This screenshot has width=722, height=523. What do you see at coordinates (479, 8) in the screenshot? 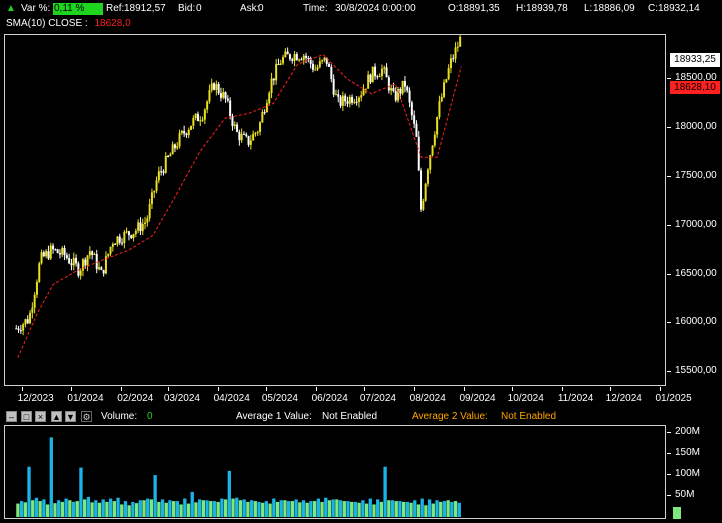
I see `open-value: 18891,35` at bounding box center [479, 8].